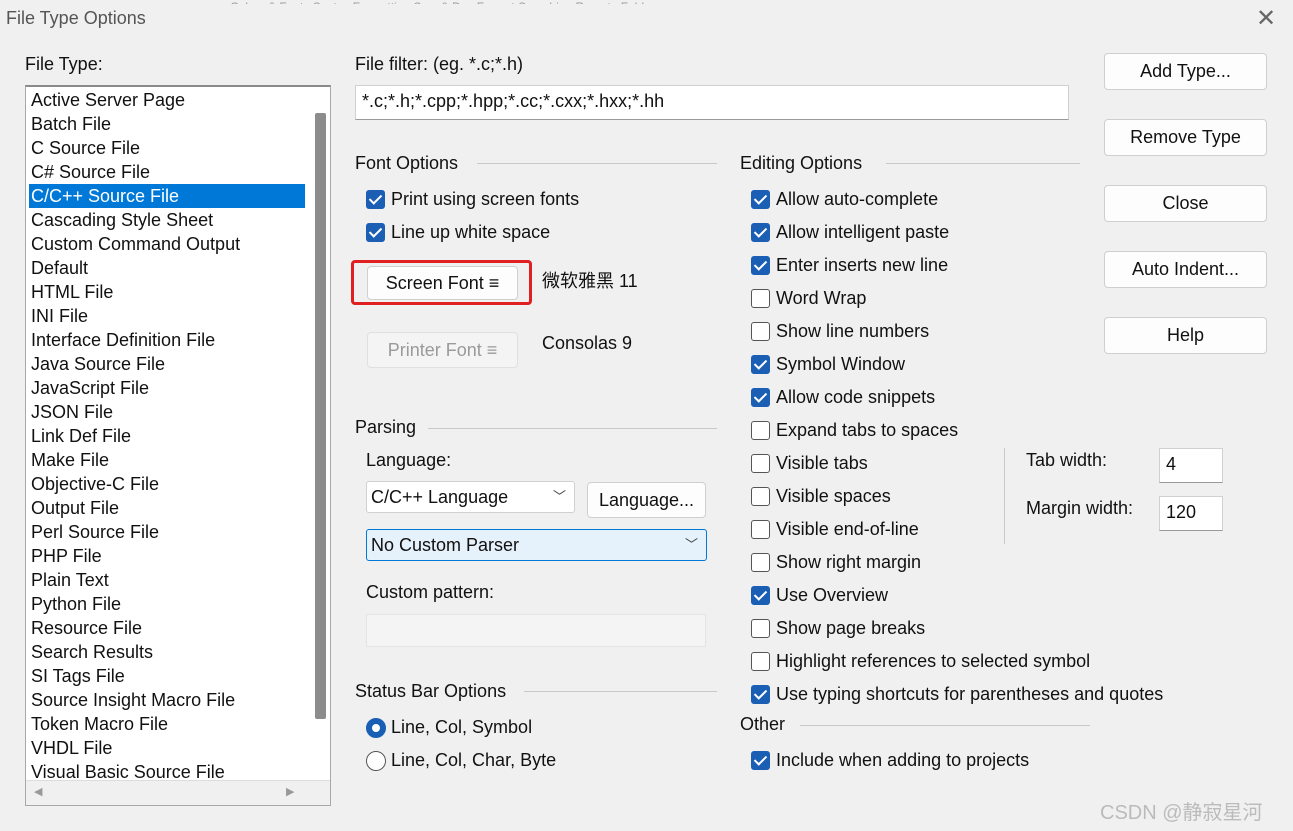  I want to click on language-select: C/C++ Language ﹀, so click(470, 497).